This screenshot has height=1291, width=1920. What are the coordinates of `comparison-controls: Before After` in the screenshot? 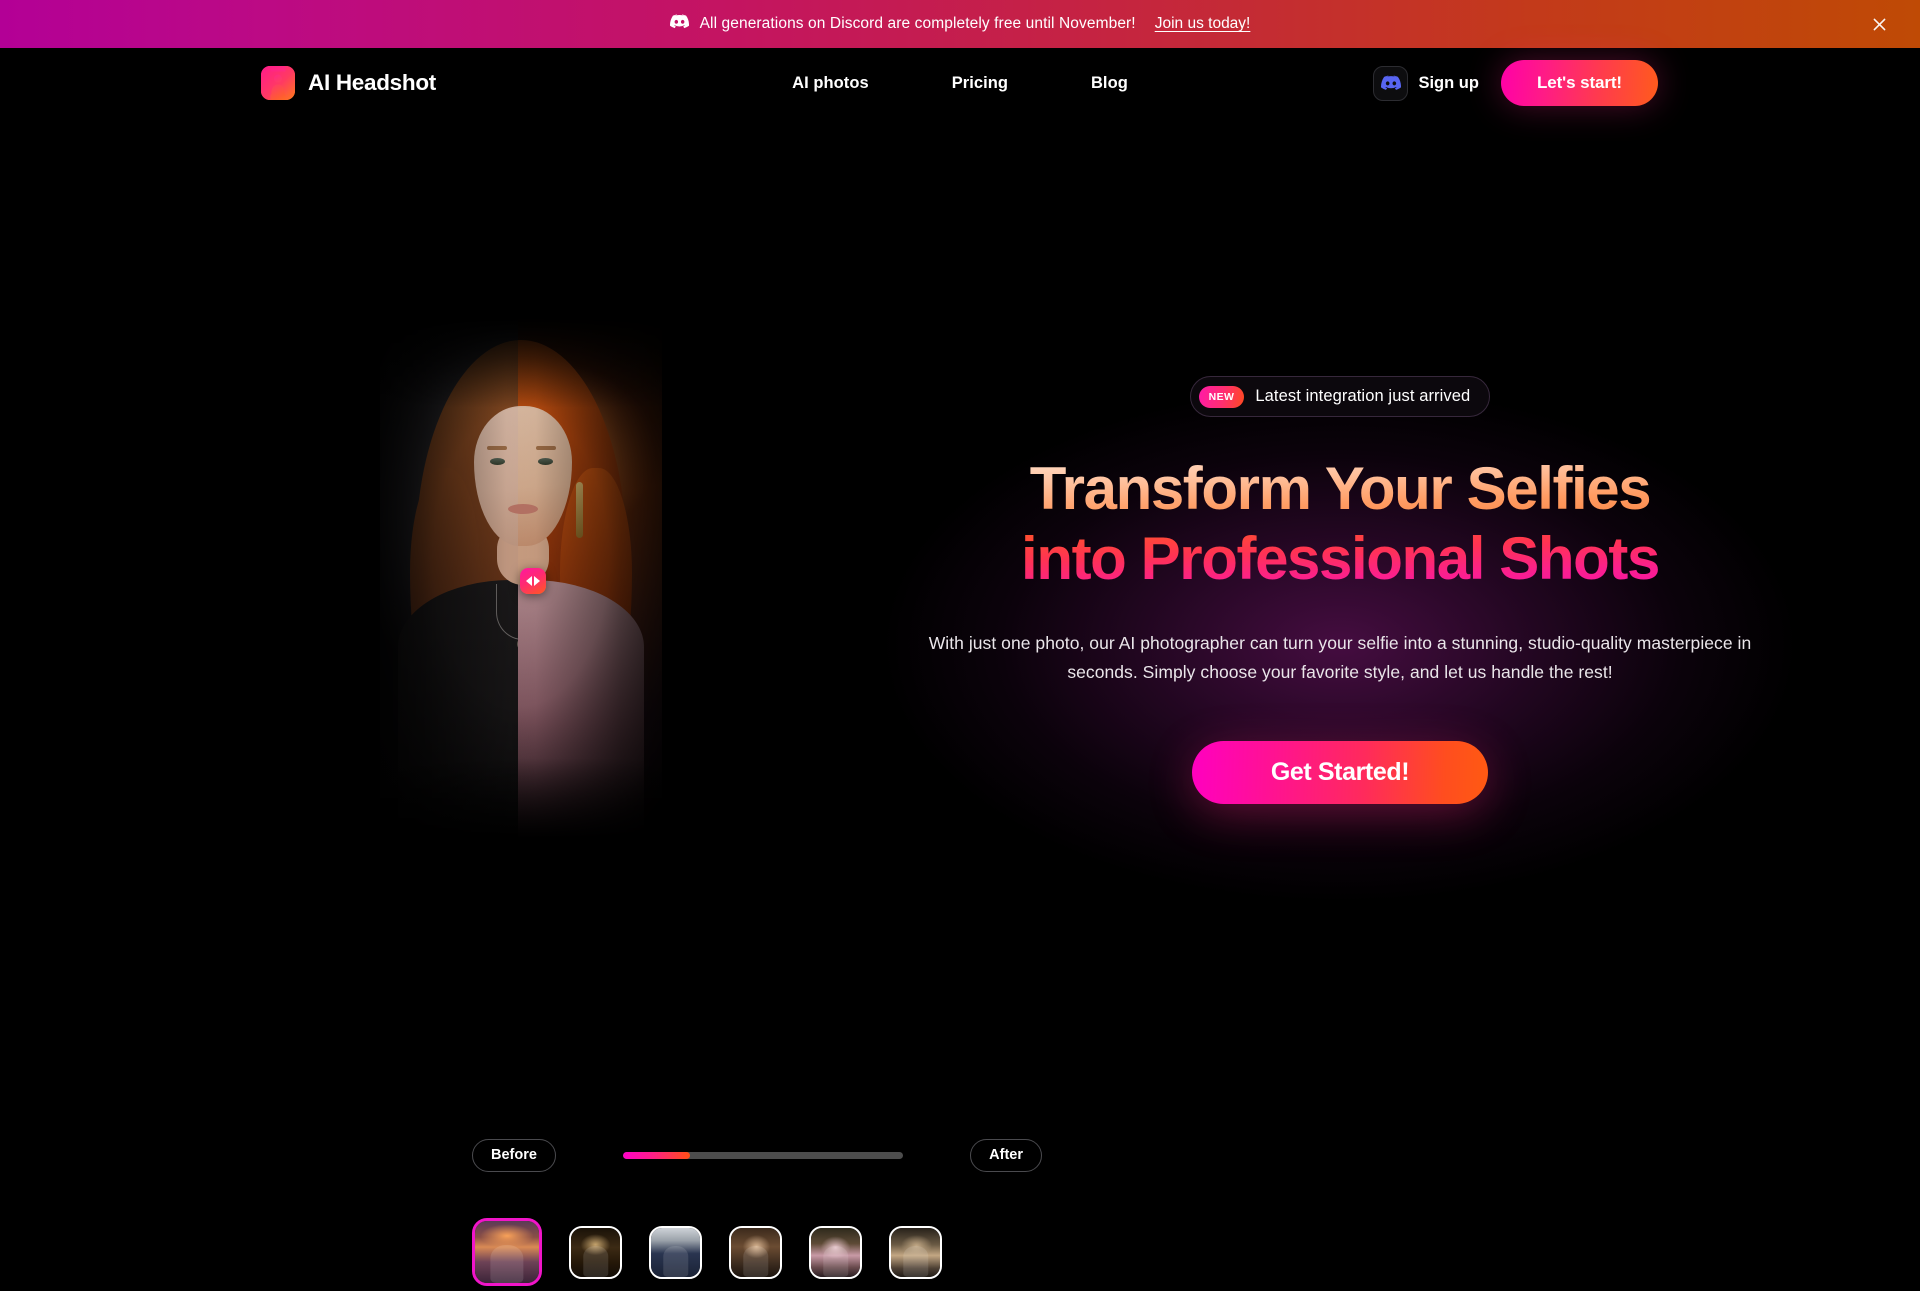 It's located at (757, 1155).